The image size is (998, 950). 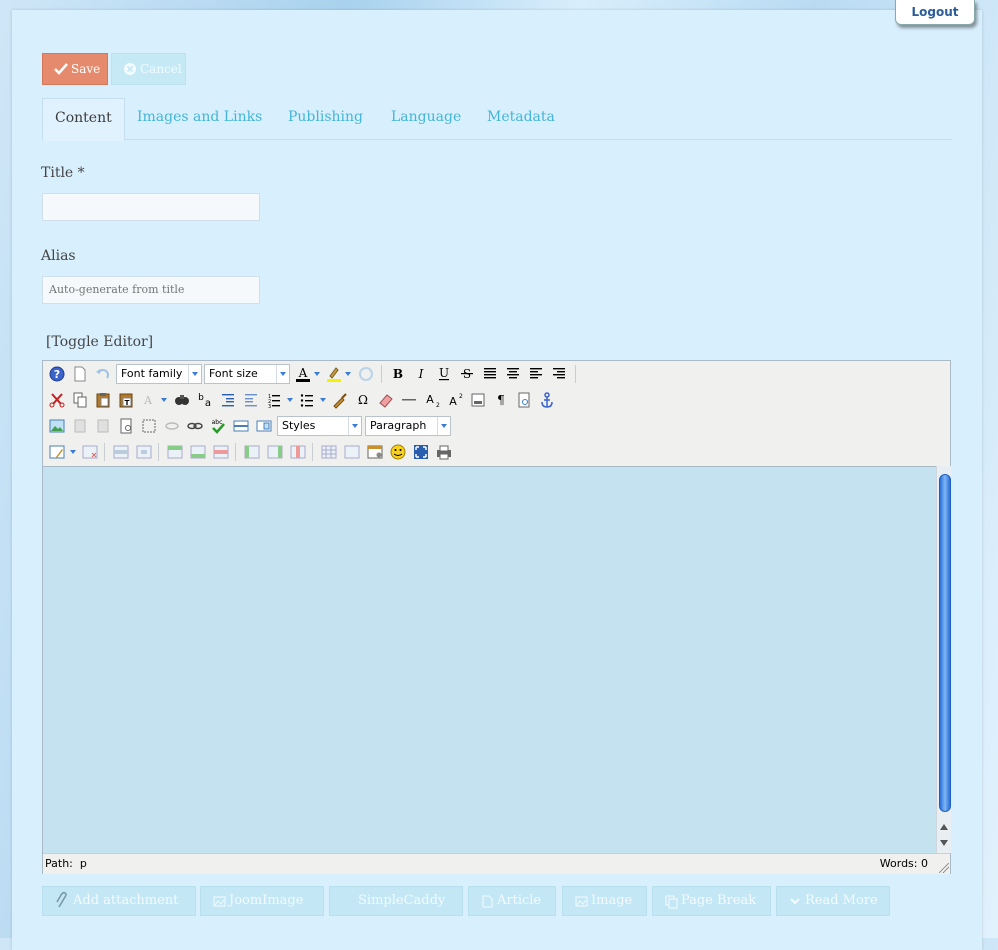 What do you see at coordinates (521, 118) in the screenshot?
I see `tab-metadata: Metadata` at bounding box center [521, 118].